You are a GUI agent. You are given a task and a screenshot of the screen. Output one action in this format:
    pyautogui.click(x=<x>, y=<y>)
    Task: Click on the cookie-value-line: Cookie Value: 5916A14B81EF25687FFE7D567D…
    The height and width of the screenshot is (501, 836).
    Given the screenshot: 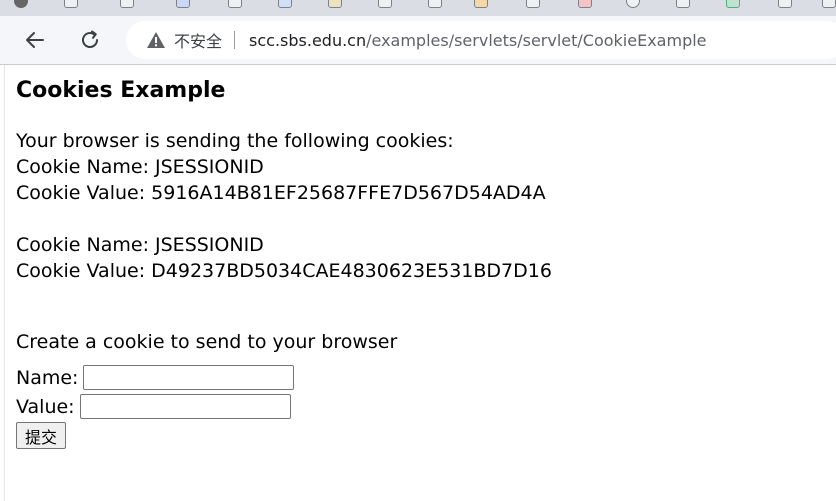 What is the action you would take?
    pyautogui.click(x=281, y=193)
    